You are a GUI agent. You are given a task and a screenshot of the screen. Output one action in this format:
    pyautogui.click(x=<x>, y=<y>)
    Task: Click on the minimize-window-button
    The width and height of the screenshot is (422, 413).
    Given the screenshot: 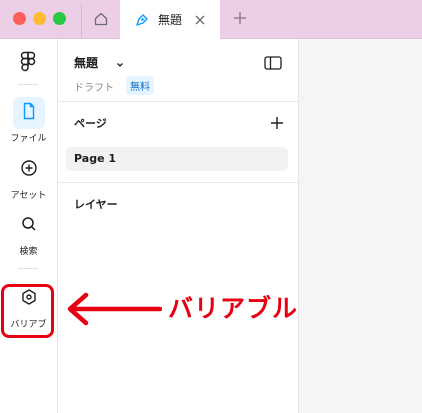 What is the action you would take?
    pyautogui.click(x=39, y=18)
    